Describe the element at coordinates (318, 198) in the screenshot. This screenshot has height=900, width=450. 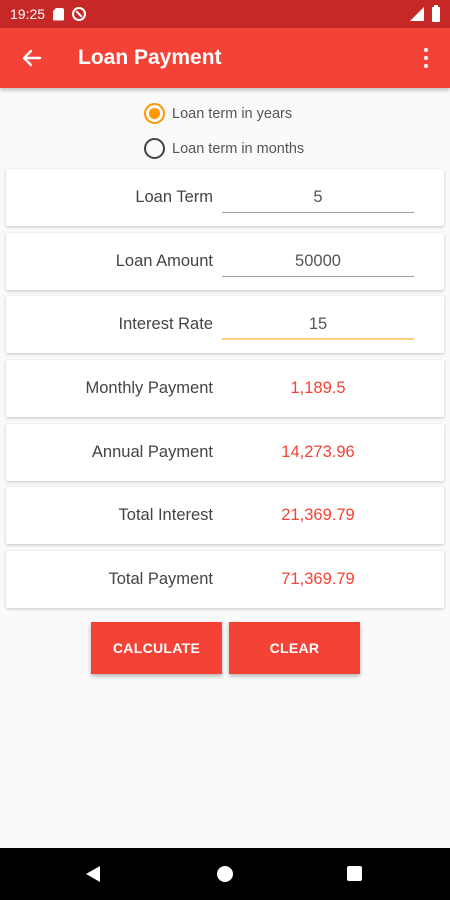
I see `loan-term-input` at that location.